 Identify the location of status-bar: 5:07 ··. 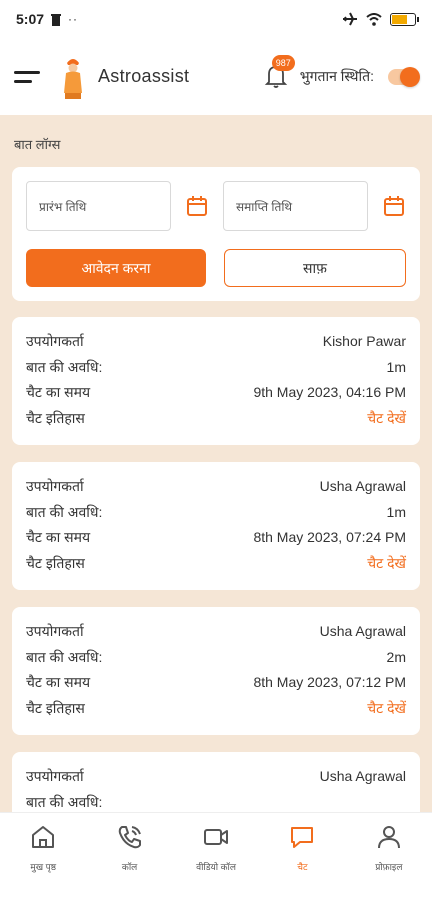
(216, 19).